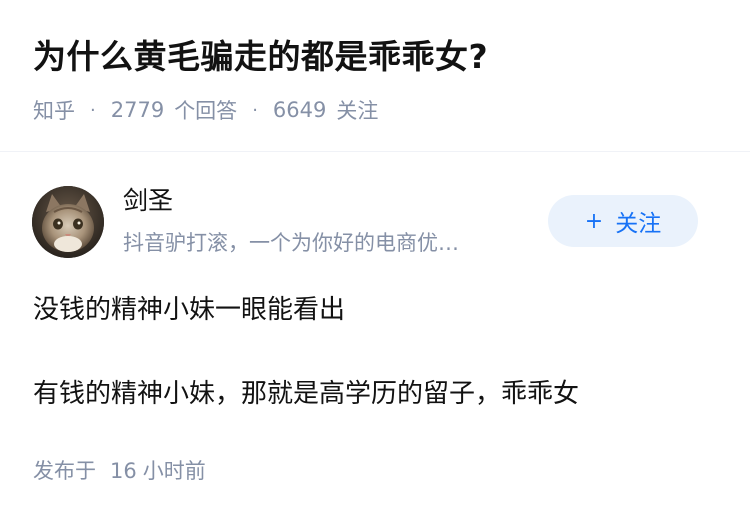 The height and width of the screenshot is (522, 750). What do you see at coordinates (148, 201) in the screenshot?
I see `author-name: 剑圣` at bounding box center [148, 201].